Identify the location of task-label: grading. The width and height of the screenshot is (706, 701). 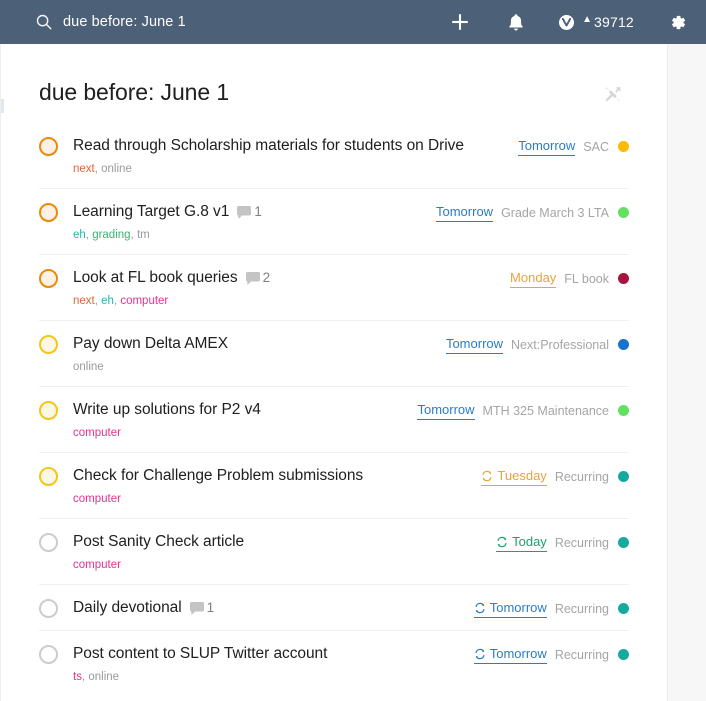
(111, 235).